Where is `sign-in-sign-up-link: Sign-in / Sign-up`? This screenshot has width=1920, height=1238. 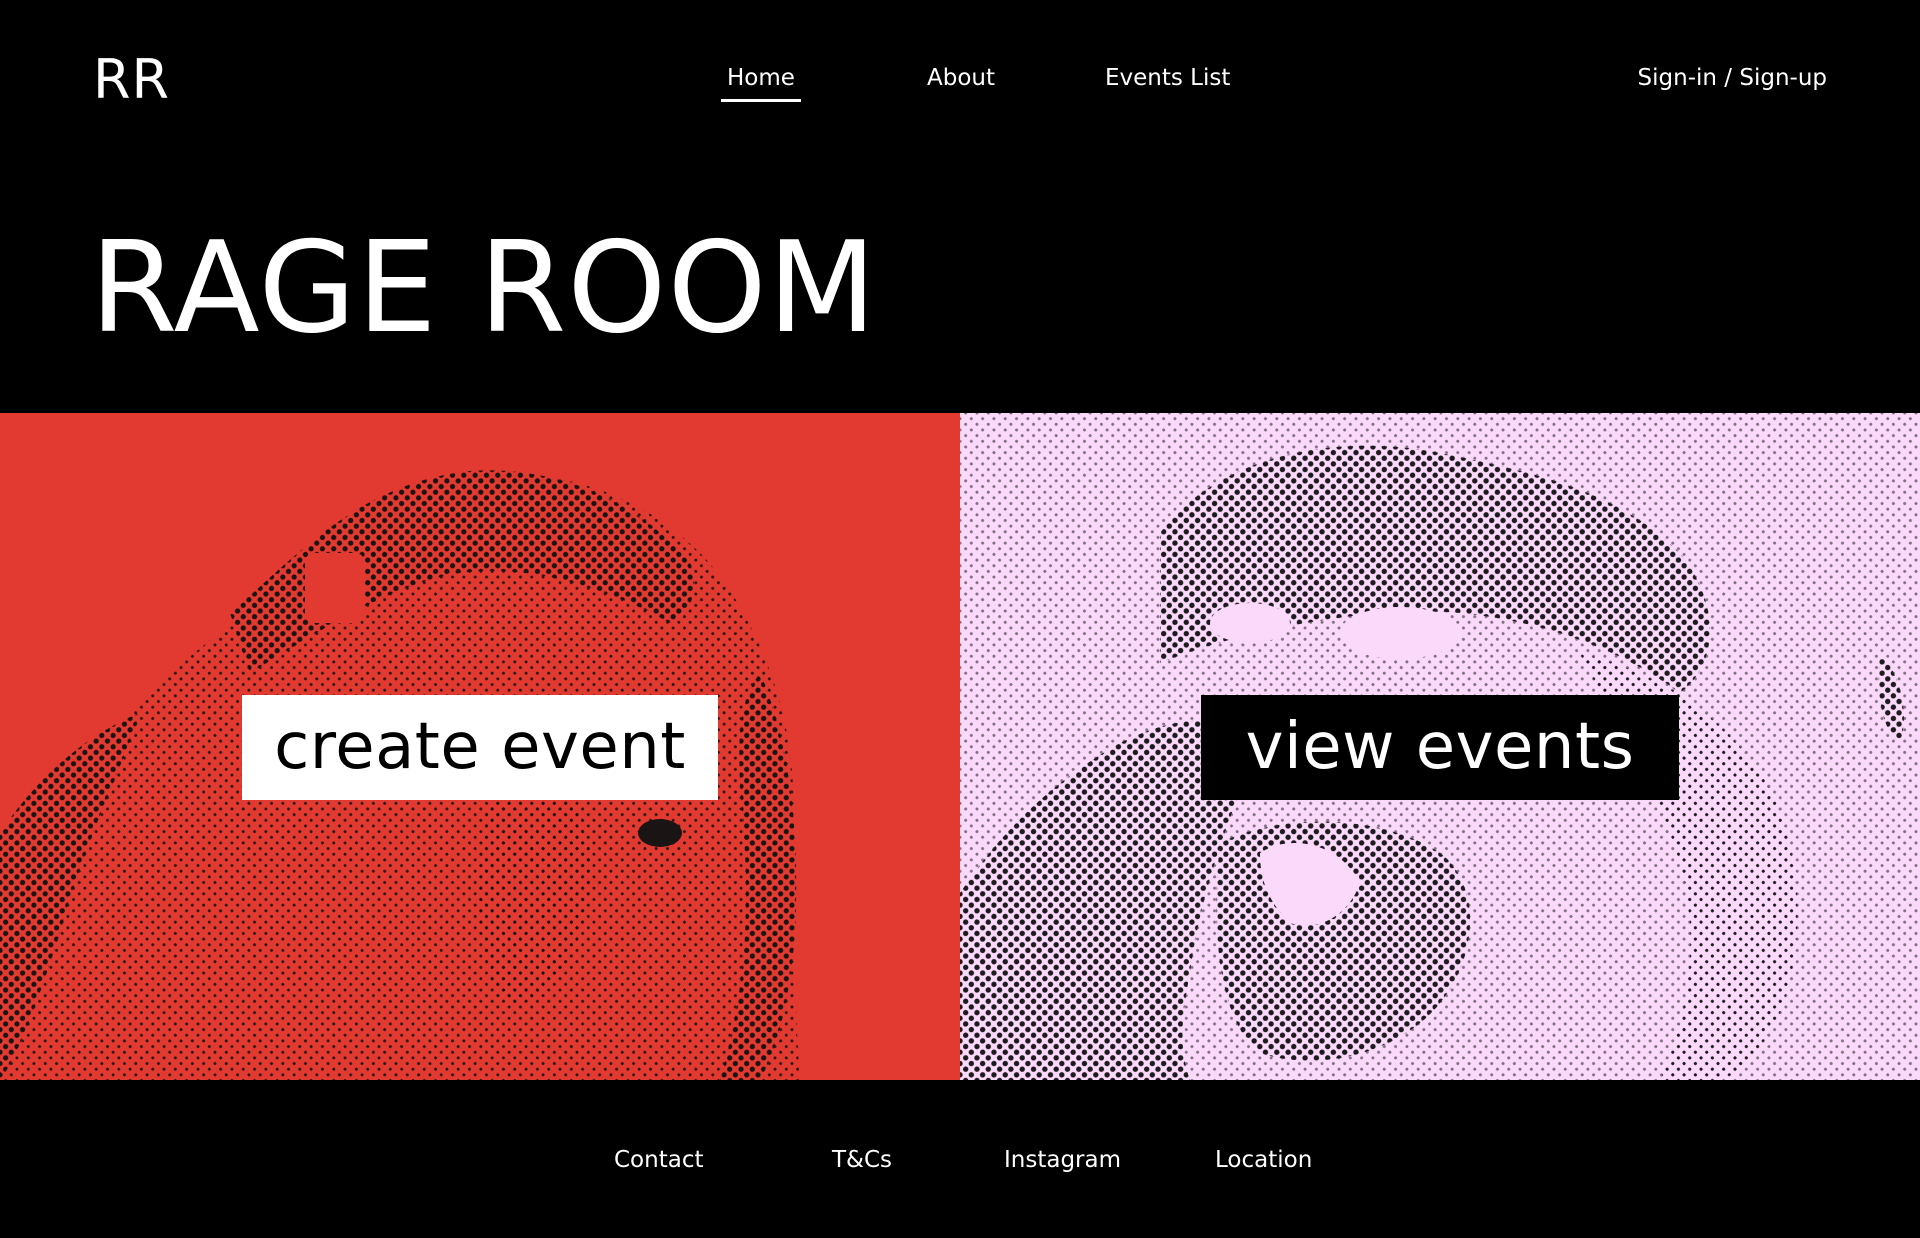 sign-in-sign-up-link: Sign-in / Sign-up is located at coordinates (1732, 78).